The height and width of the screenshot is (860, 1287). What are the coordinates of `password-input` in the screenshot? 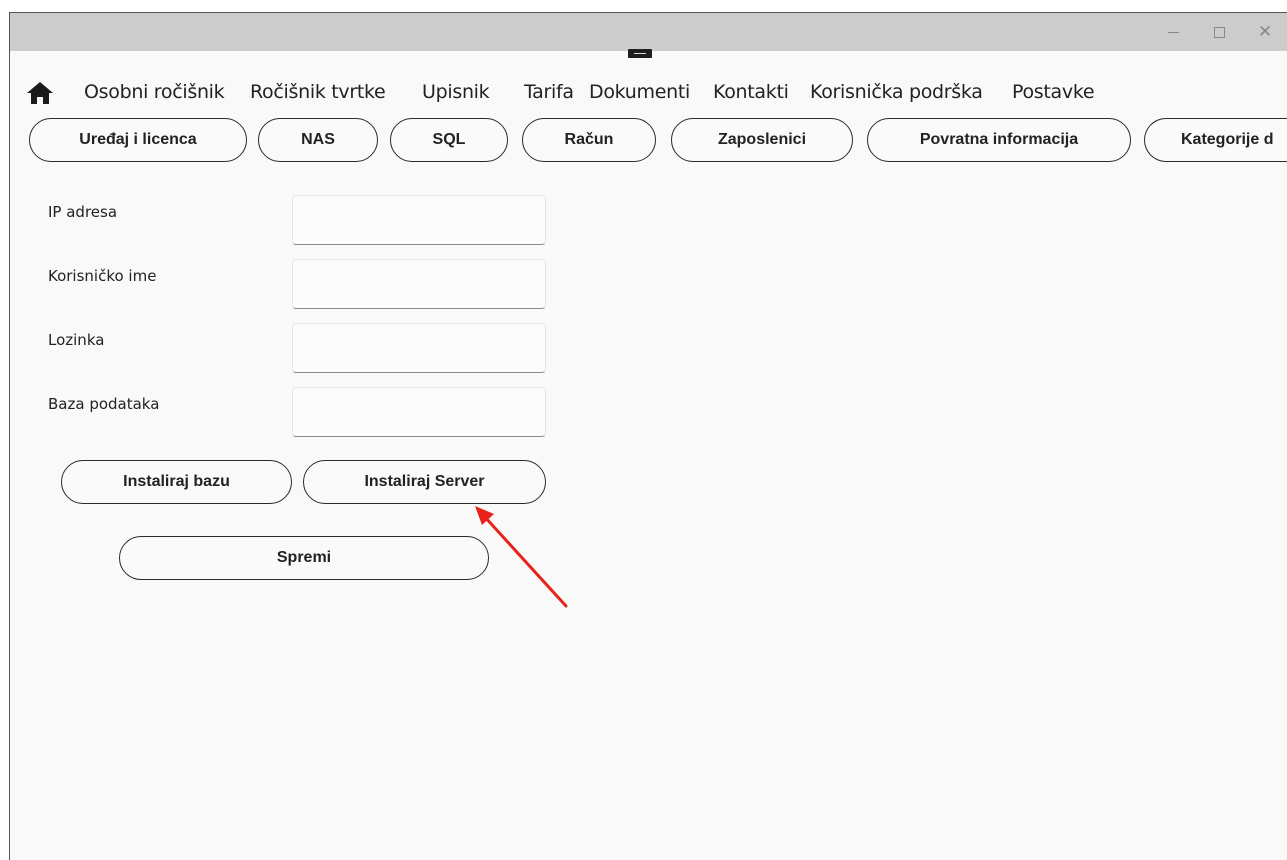 It's located at (419, 348).